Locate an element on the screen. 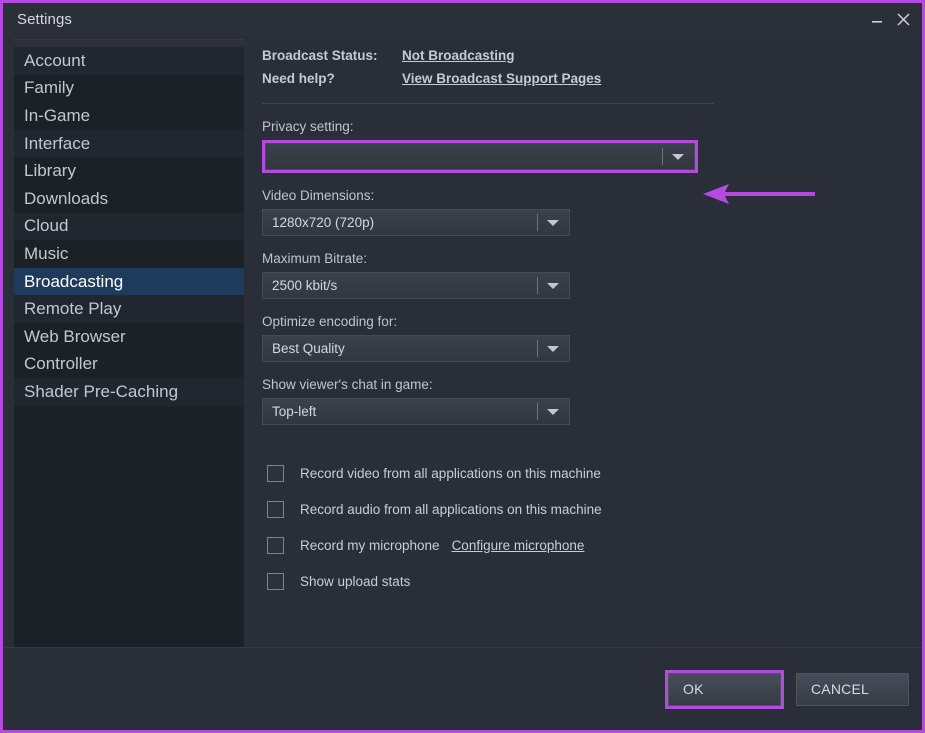 This screenshot has height=733, width=925. sidebar-item-web-browser: Web Browser is located at coordinates (129, 337).